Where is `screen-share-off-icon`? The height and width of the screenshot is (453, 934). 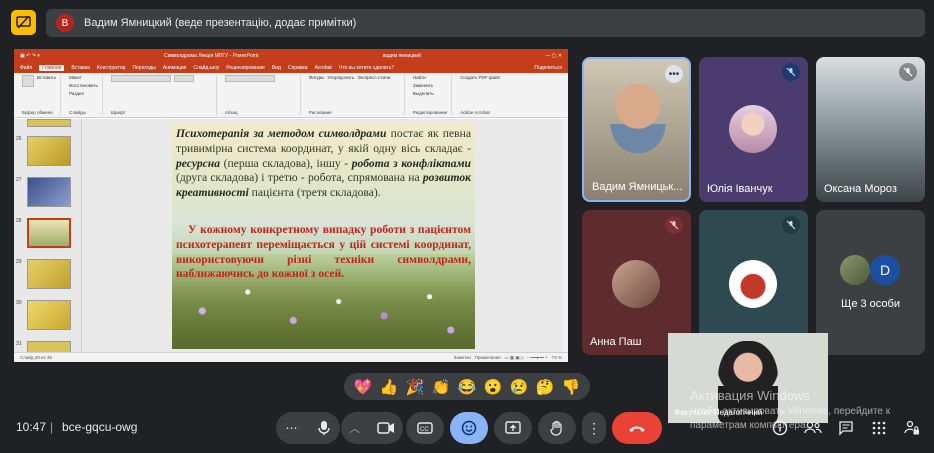 screen-share-off-icon is located at coordinates (23, 22).